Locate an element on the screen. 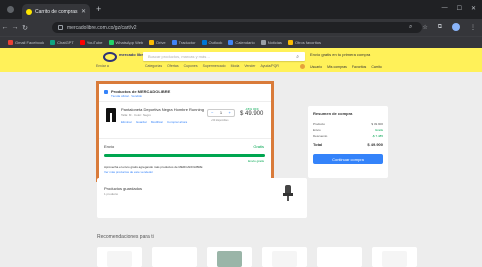 This screenshot has width=482, height=267. browser-tab-active: Carrito de compras ✕ is located at coordinates (56, 11).